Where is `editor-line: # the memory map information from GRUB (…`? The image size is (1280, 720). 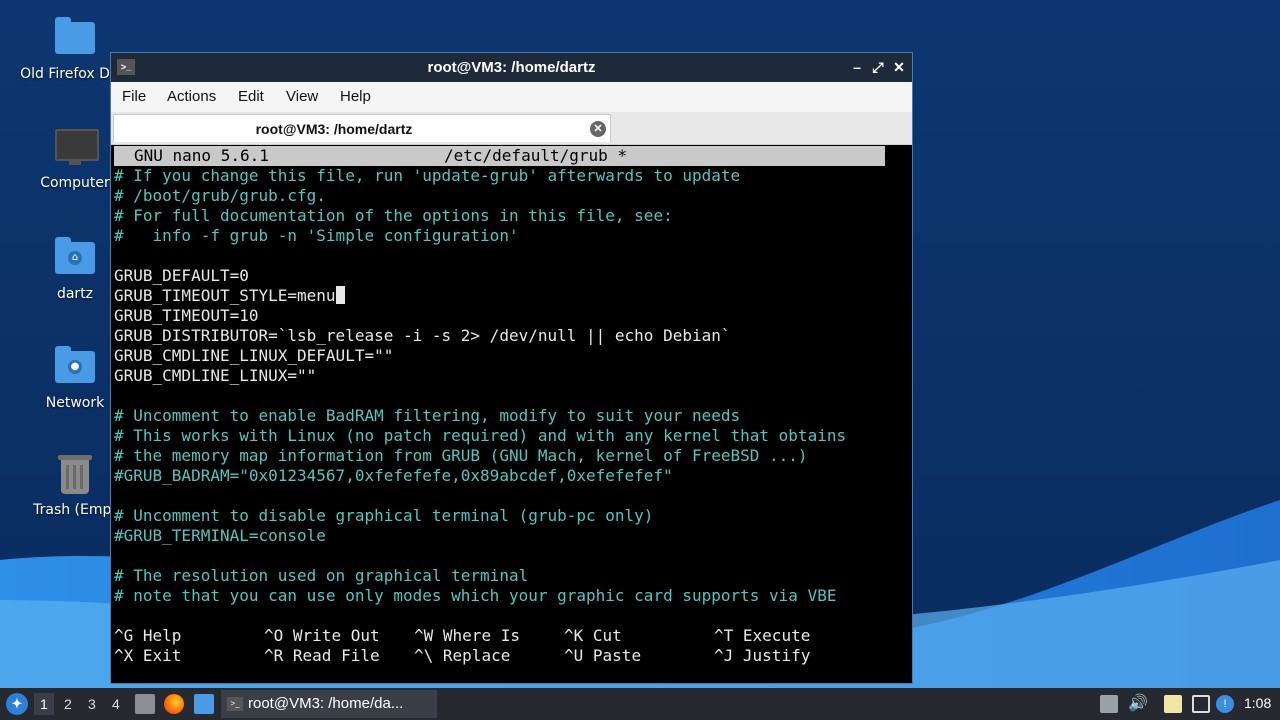
editor-line: # the memory map information from GRUB (… is located at coordinates (461, 456).